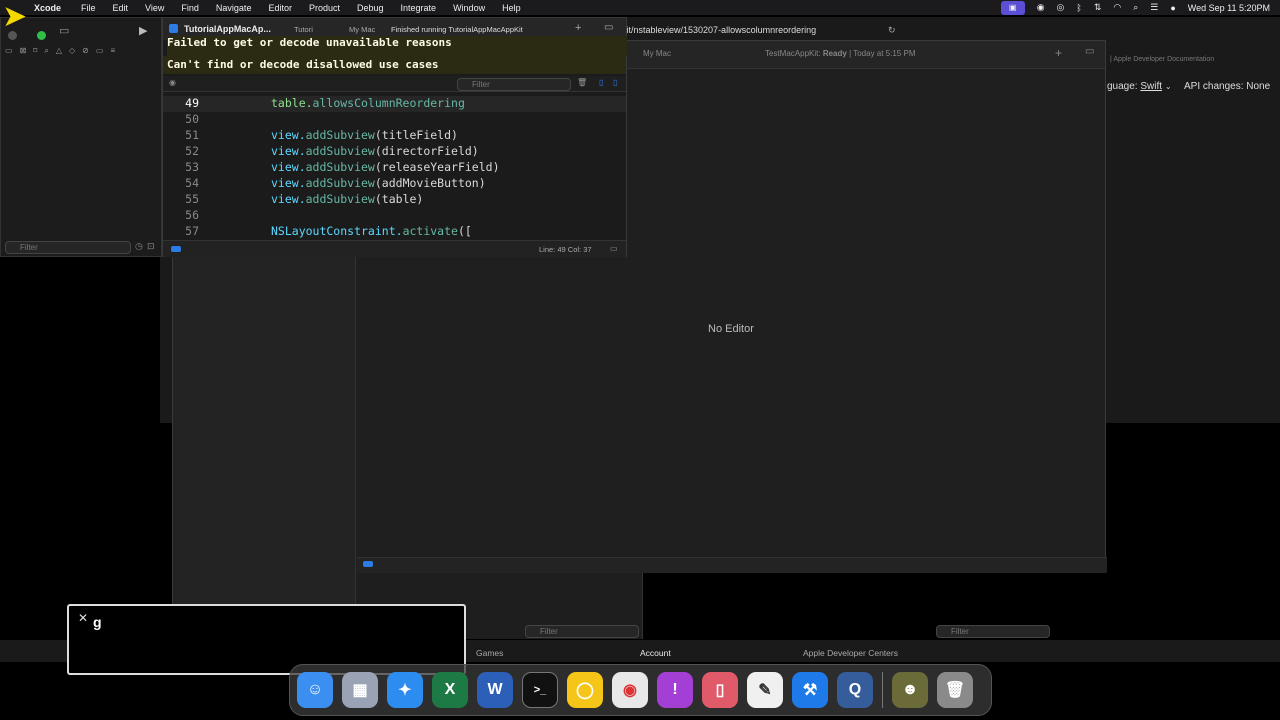 This screenshot has height=720, width=1280. Describe the element at coordinates (993, 631) in the screenshot. I see `console-filter: Filter` at that location.